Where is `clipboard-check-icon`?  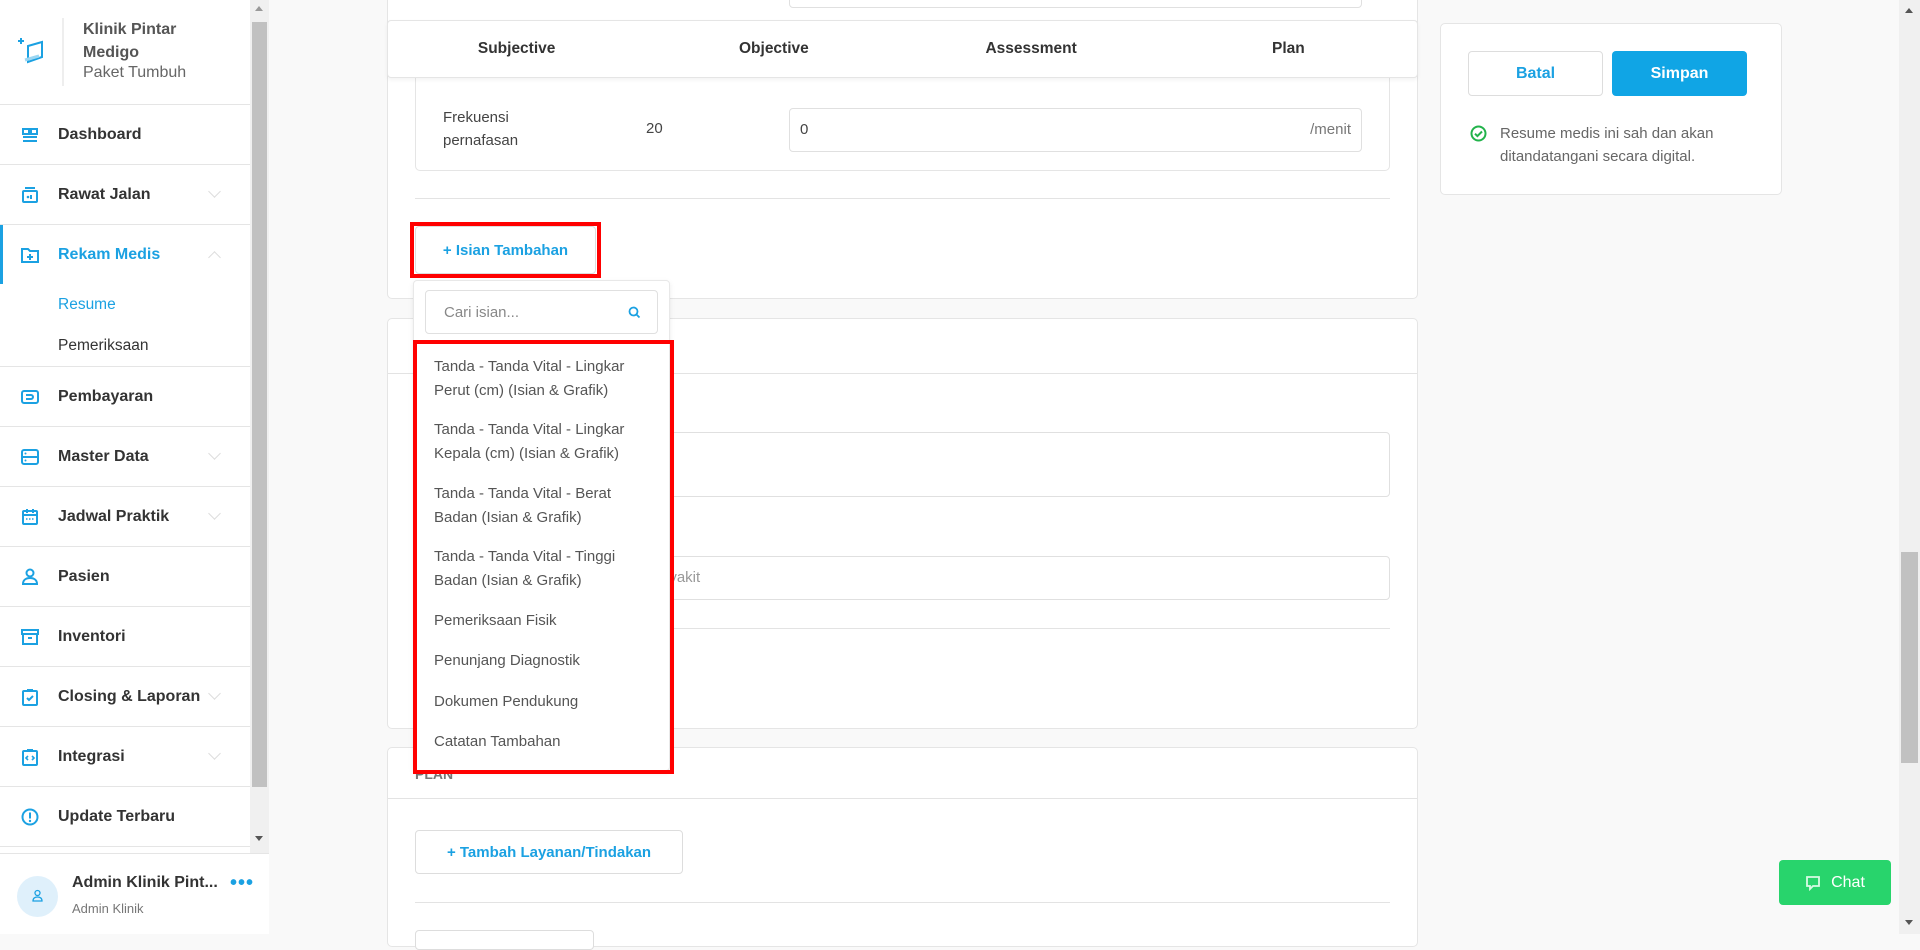 clipboard-check-icon is located at coordinates (30, 697).